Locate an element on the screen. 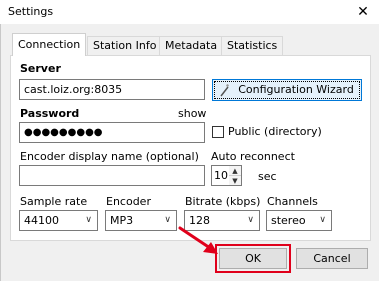 This screenshot has width=379, height=281. magic-wand-icon is located at coordinates (224, 90).